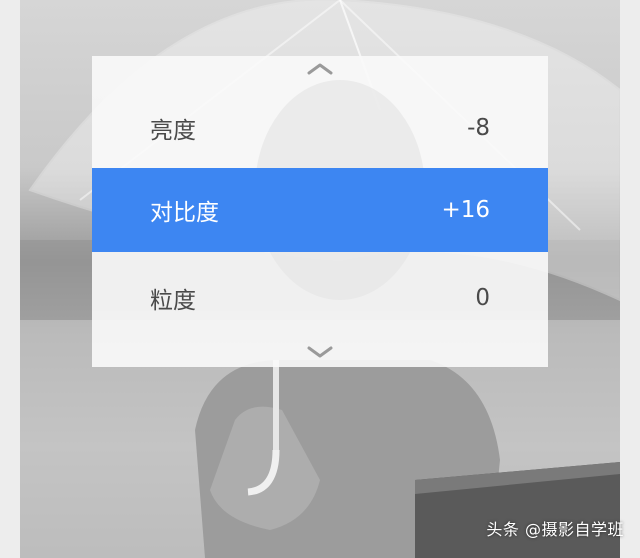 Image resolution: width=640 pixels, height=558 pixels. What do you see at coordinates (320, 128) in the screenshot?
I see `adjust-item-brightness: 亮度 -8` at bounding box center [320, 128].